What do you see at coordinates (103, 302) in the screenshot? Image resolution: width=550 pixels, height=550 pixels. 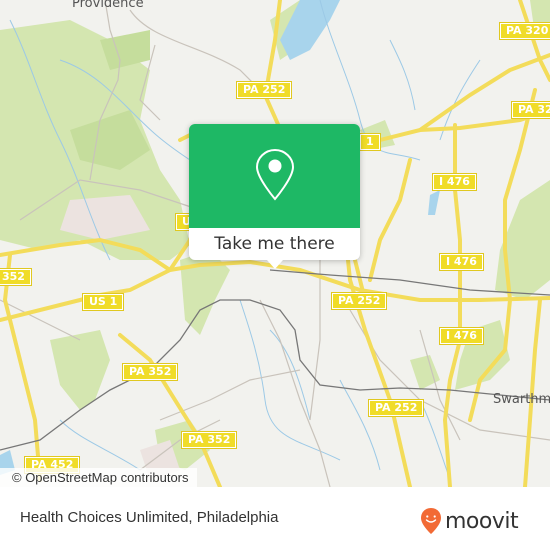 I see `road-shield-us1: US 1` at bounding box center [103, 302].